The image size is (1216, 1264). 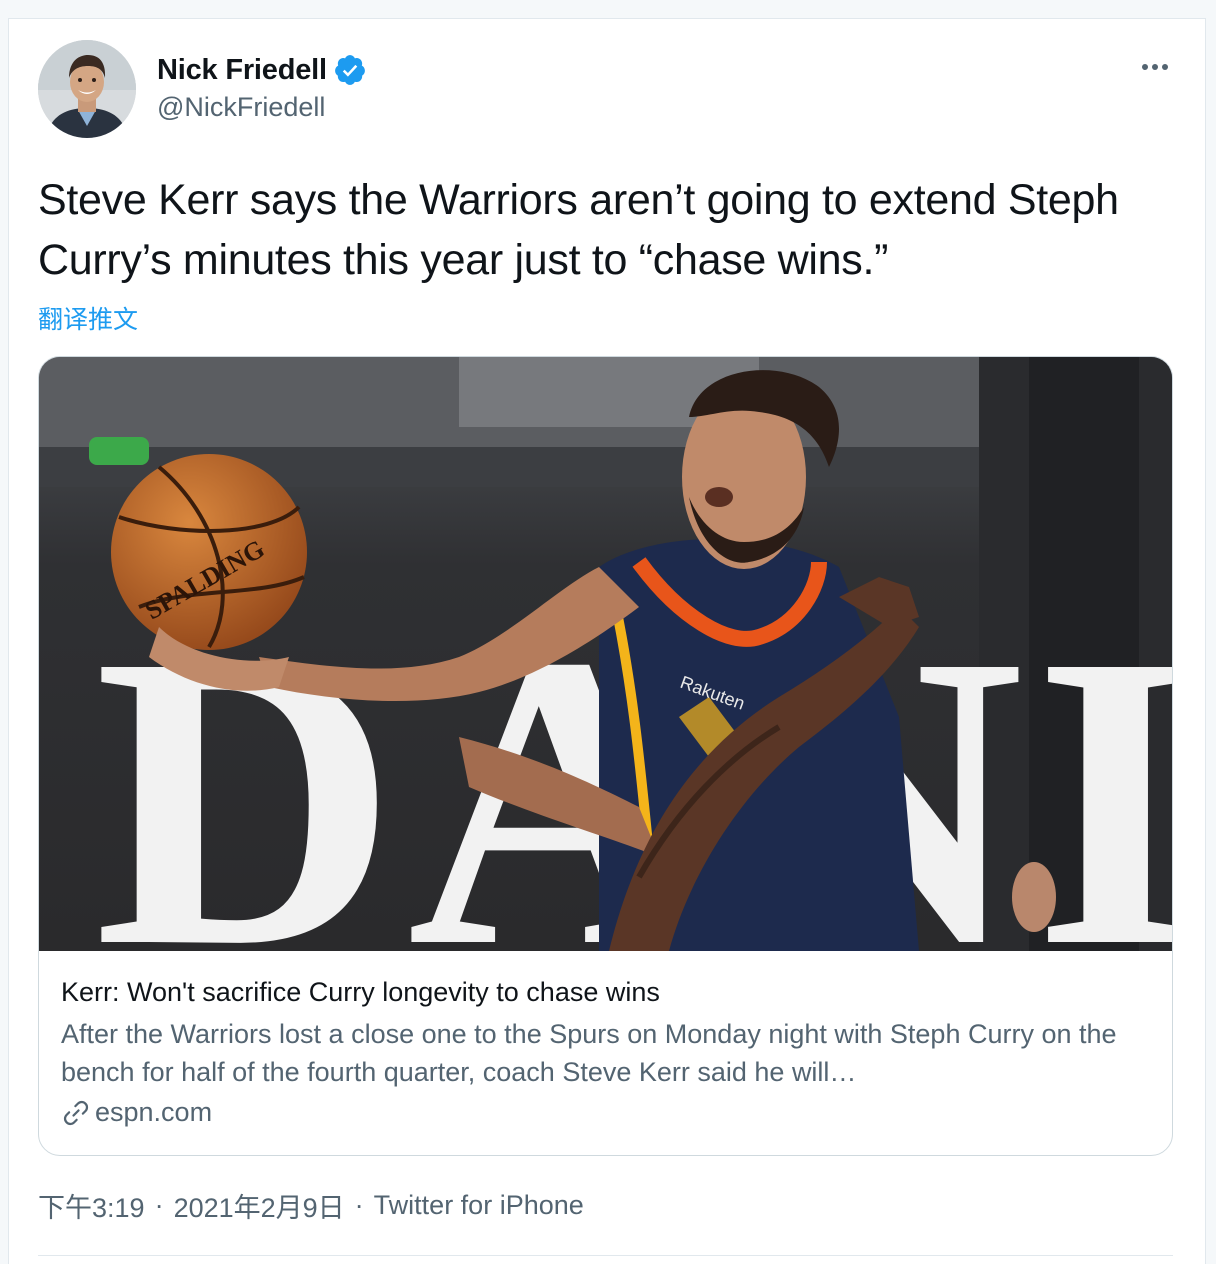 What do you see at coordinates (242, 70) in the screenshot?
I see `author-display-name: Nick Friedell` at bounding box center [242, 70].